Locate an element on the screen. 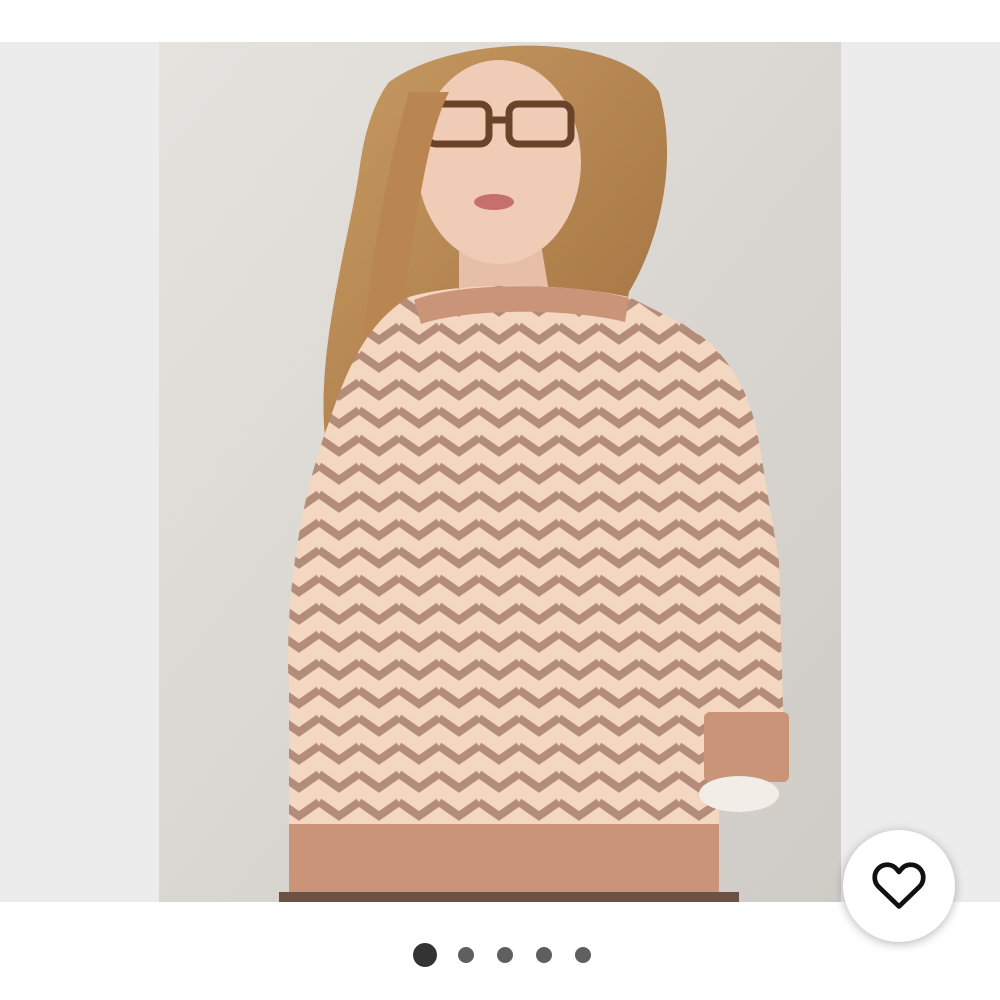 Image resolution: width=1000 pixels, height=1000 pixels. pagination-dot-1-active is located at coordinates (425, 955).